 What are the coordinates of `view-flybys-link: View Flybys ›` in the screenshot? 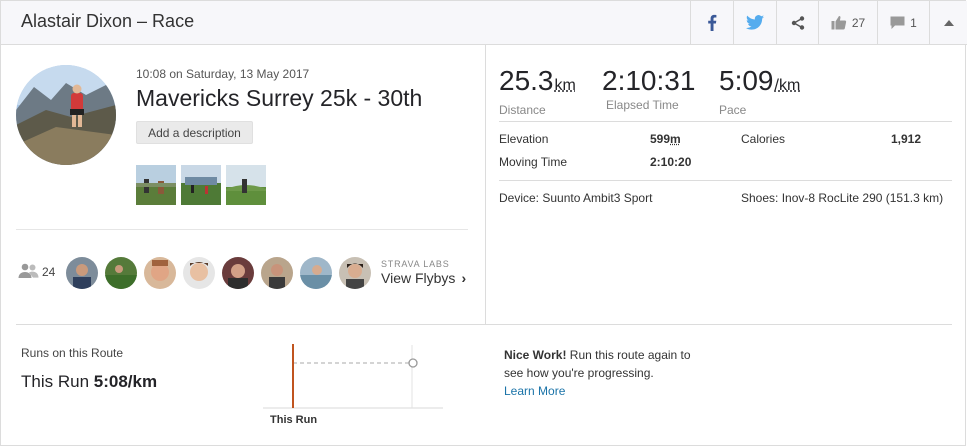 It's located at (423, 278).